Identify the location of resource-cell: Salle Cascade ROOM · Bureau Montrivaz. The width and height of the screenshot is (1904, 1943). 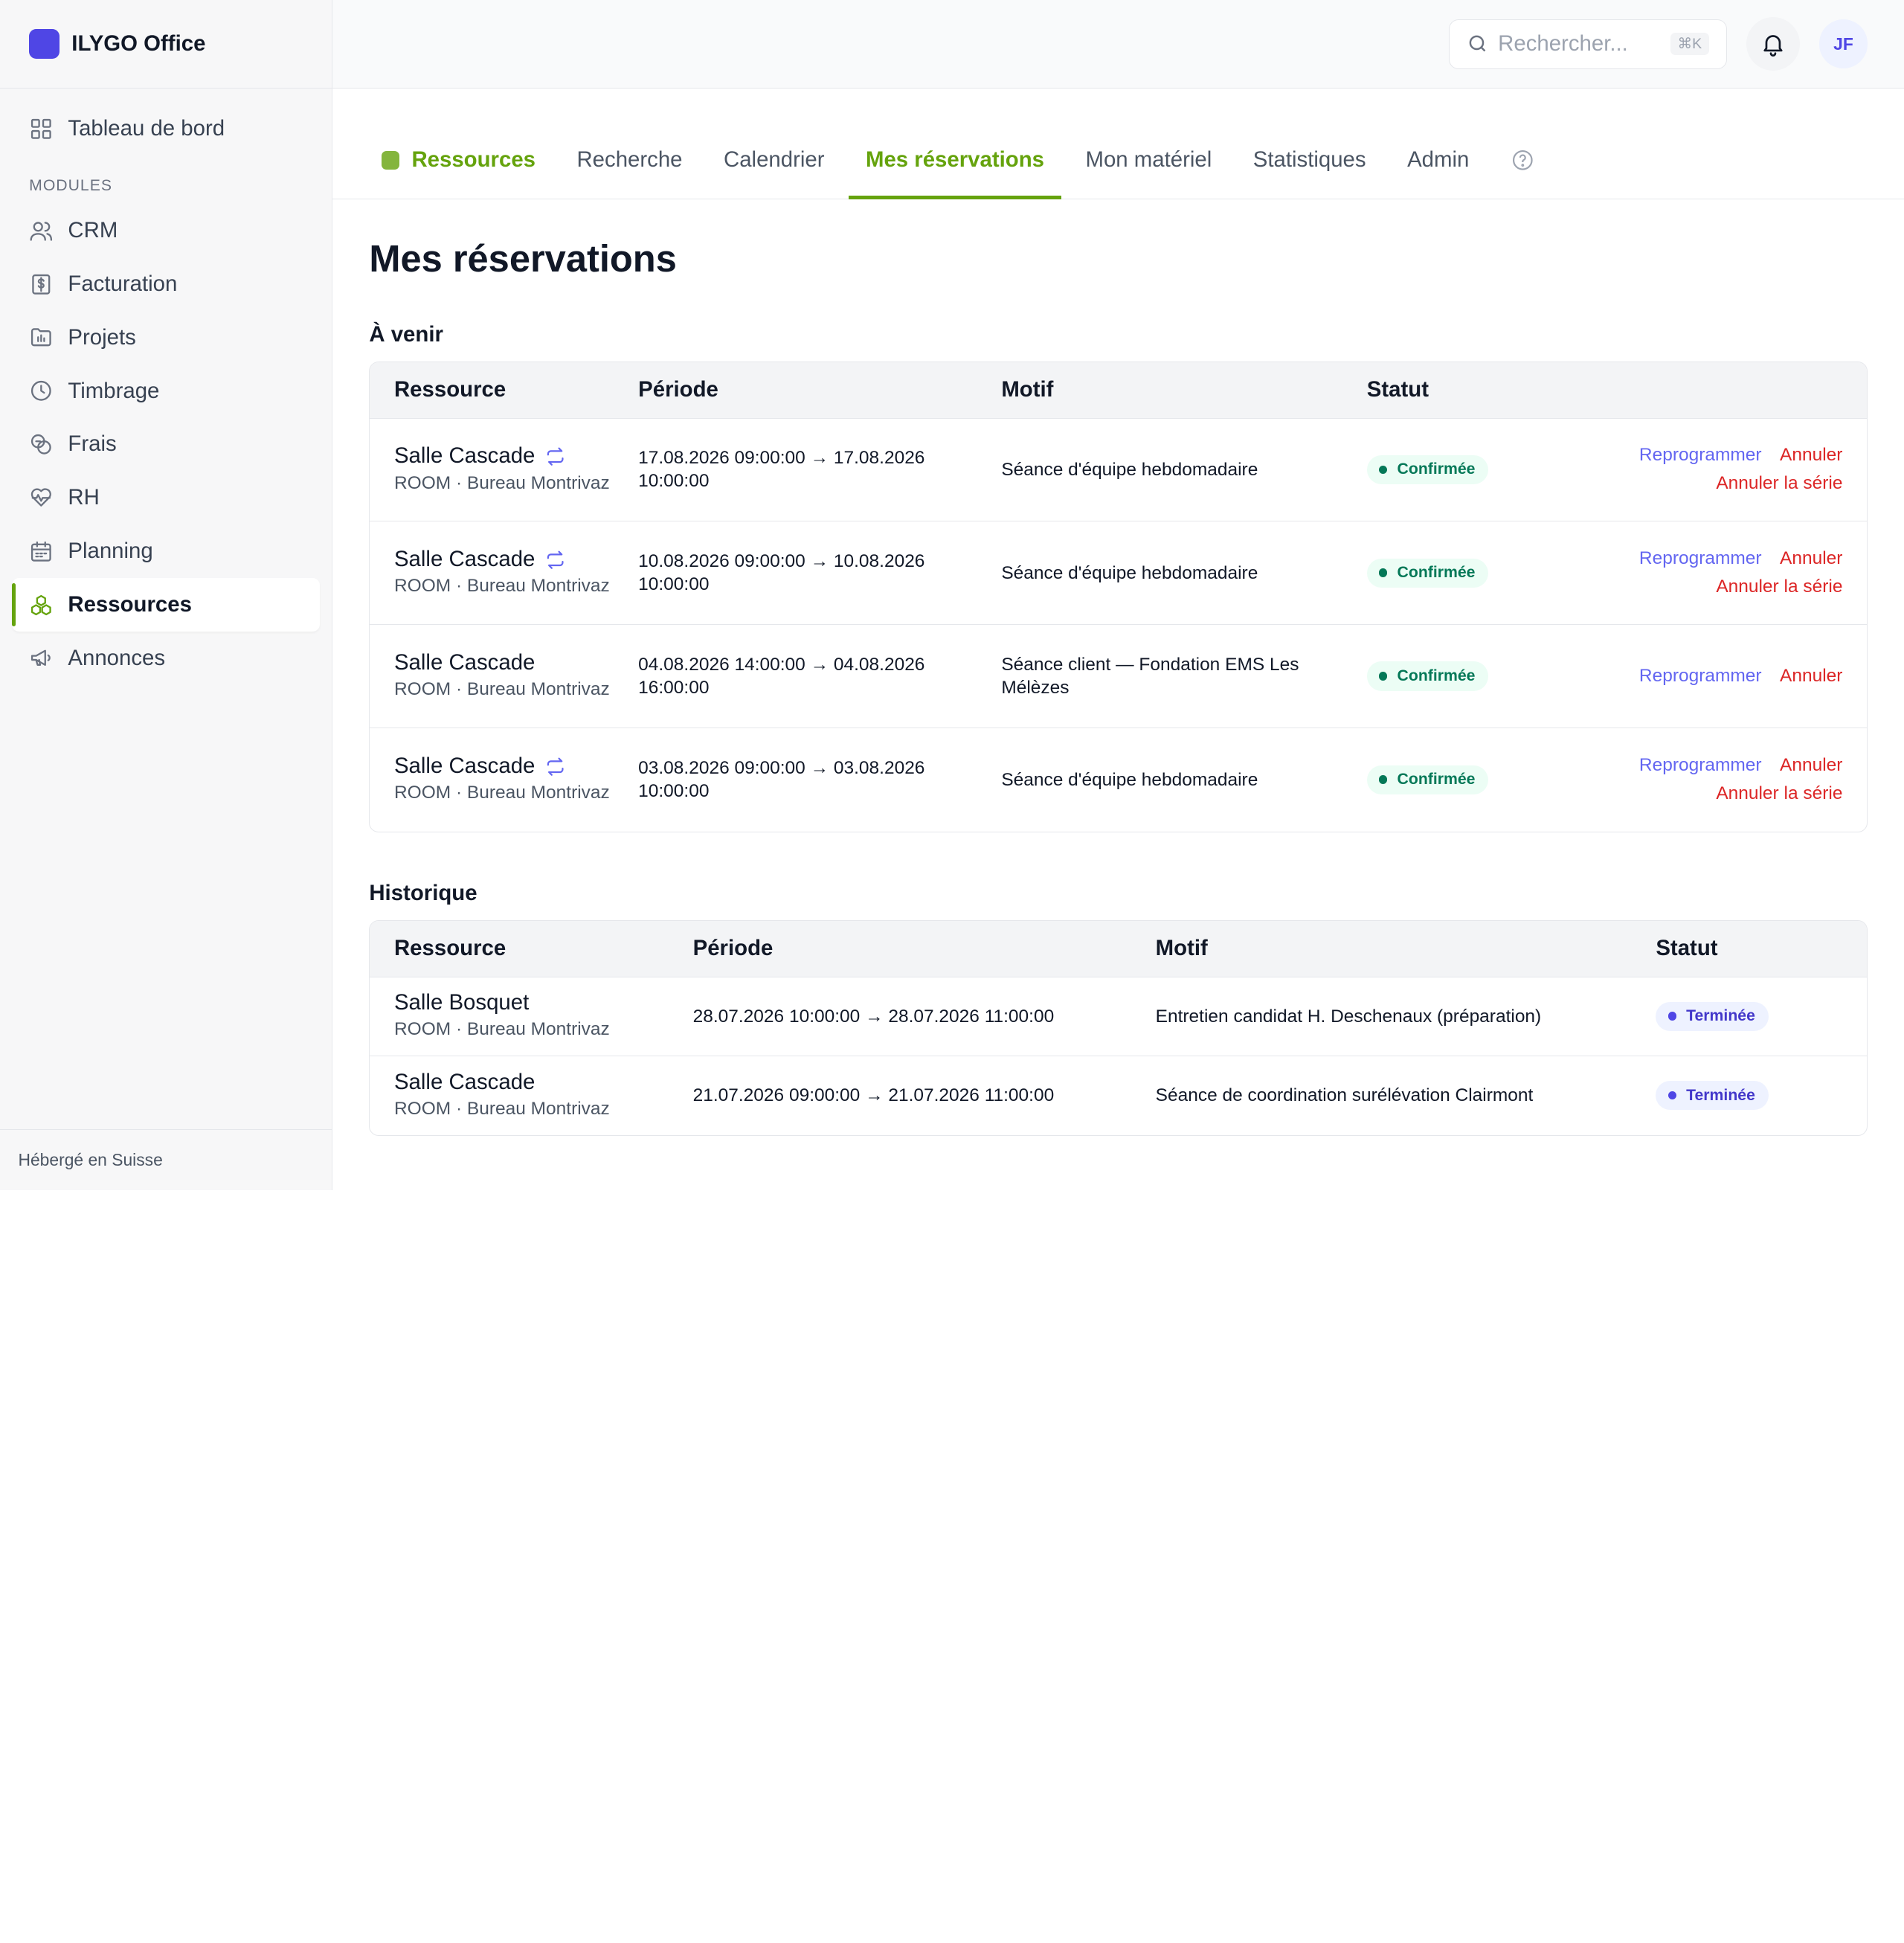
(492, 469).